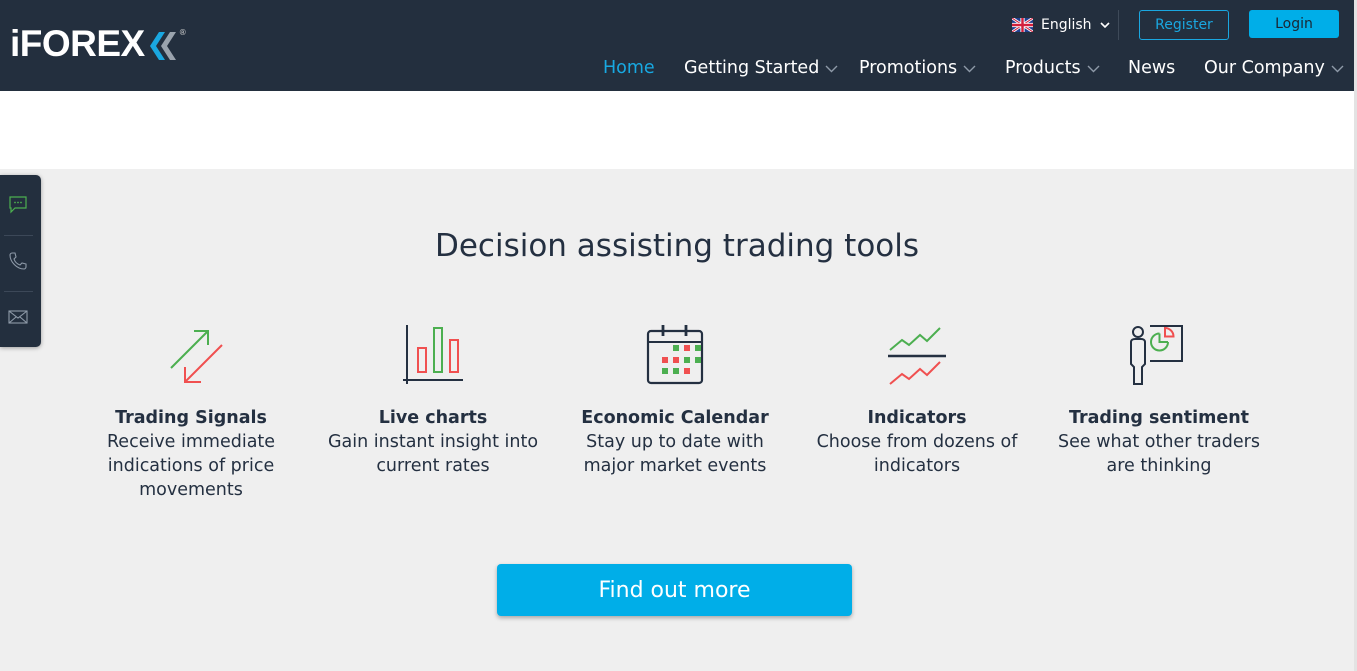  I want to click on find-out-more-button: Find out more, so click(674, 590).